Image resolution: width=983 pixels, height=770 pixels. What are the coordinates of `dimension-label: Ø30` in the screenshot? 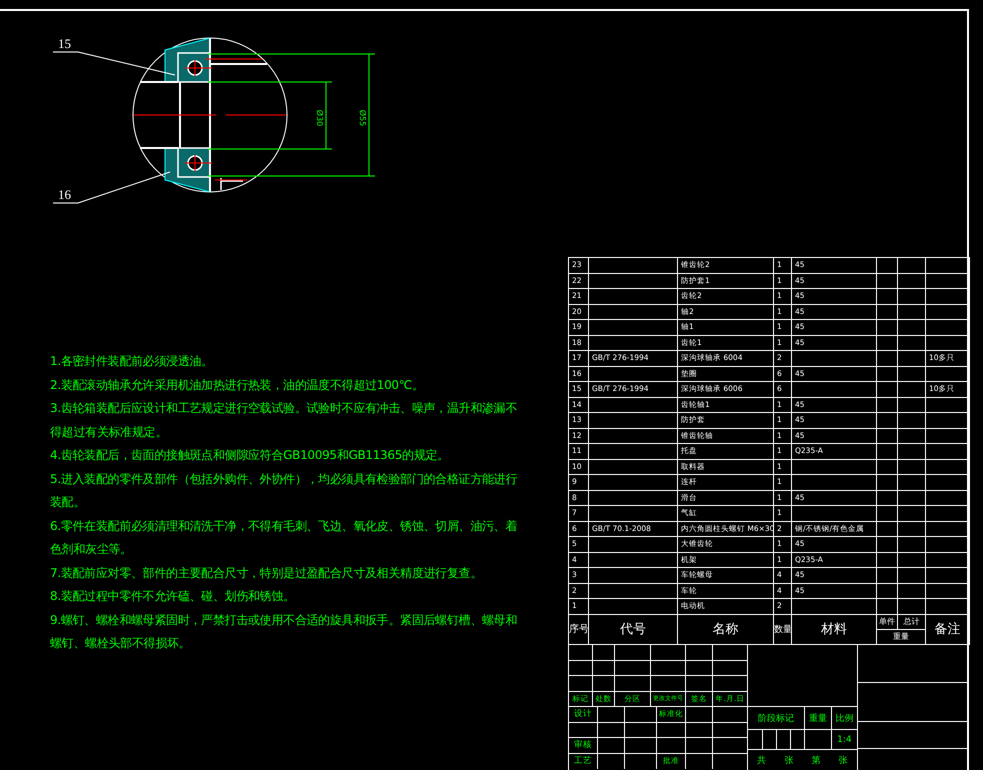 It's located at (319, 118).